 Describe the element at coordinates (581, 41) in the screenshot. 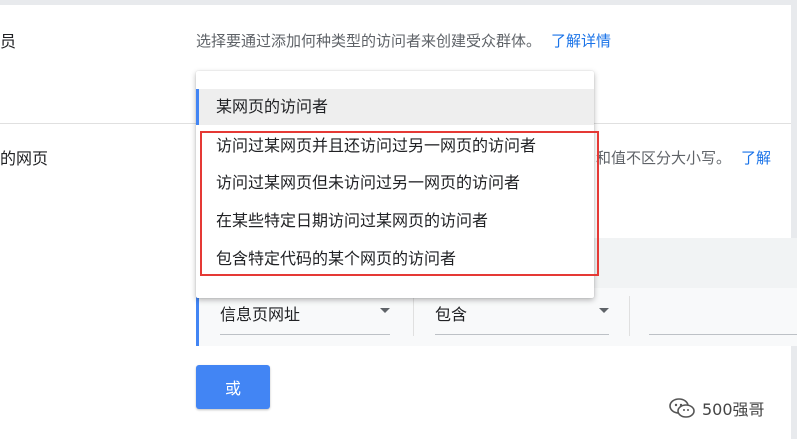

I see `learn-more-link: 了解详情` at that location.